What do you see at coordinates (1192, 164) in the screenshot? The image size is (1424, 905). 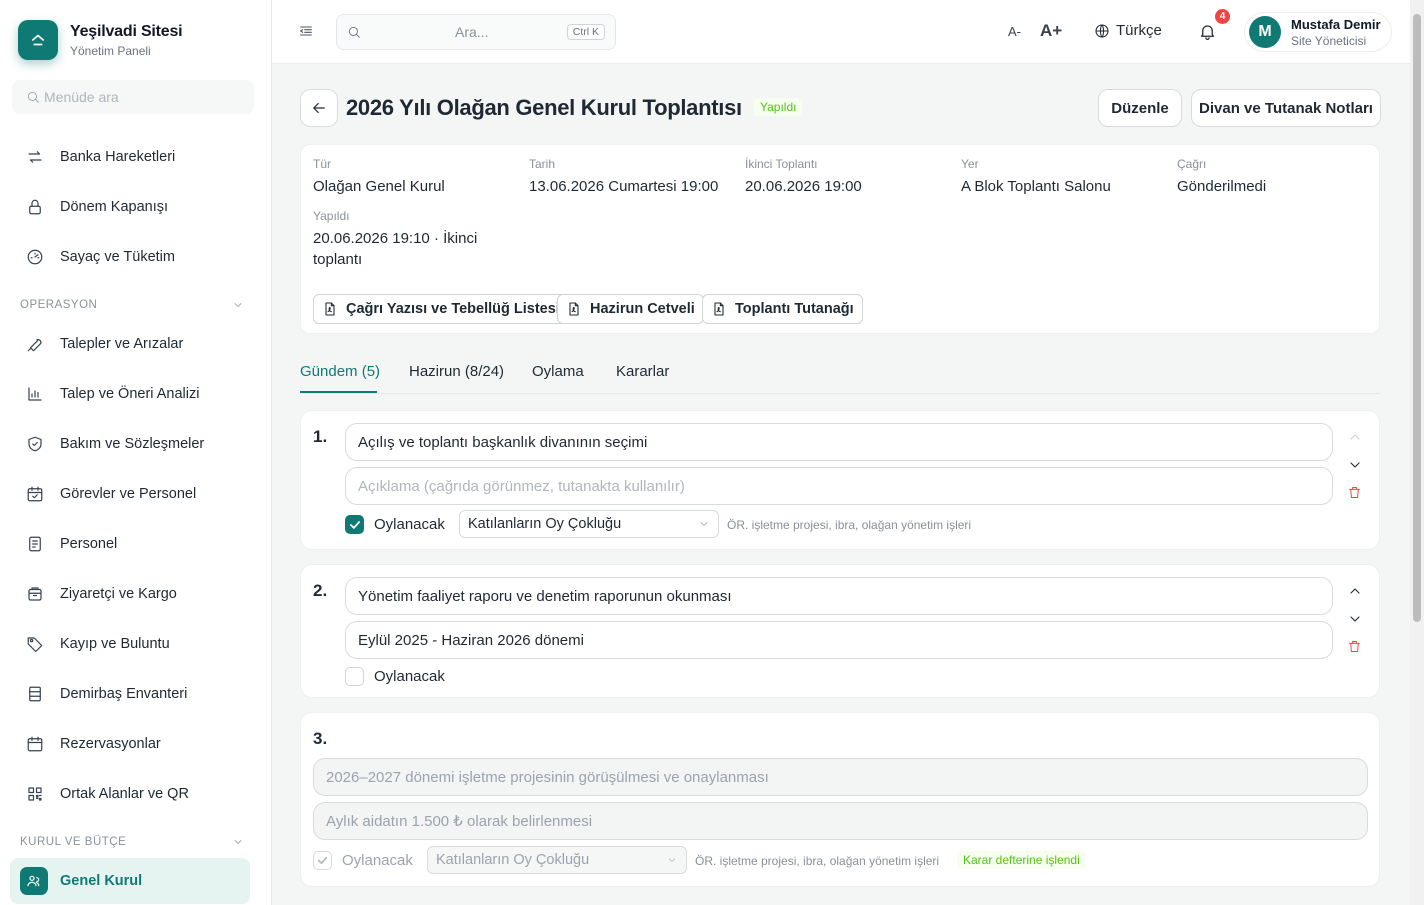 I see `info-label: Çağrı` at bounding box center [1192, 164].